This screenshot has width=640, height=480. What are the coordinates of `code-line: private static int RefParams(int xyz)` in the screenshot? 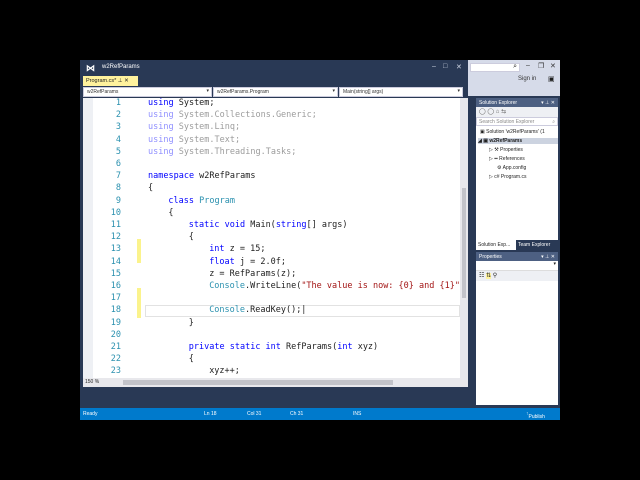 It's located at (283, 347).